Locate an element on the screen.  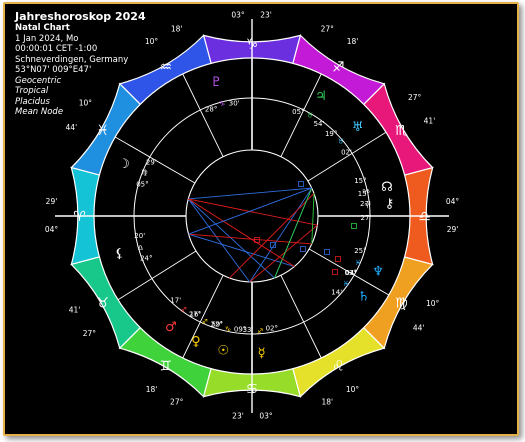
planet-glyph-pluto: ♇ is located at coordinates (216, 82).